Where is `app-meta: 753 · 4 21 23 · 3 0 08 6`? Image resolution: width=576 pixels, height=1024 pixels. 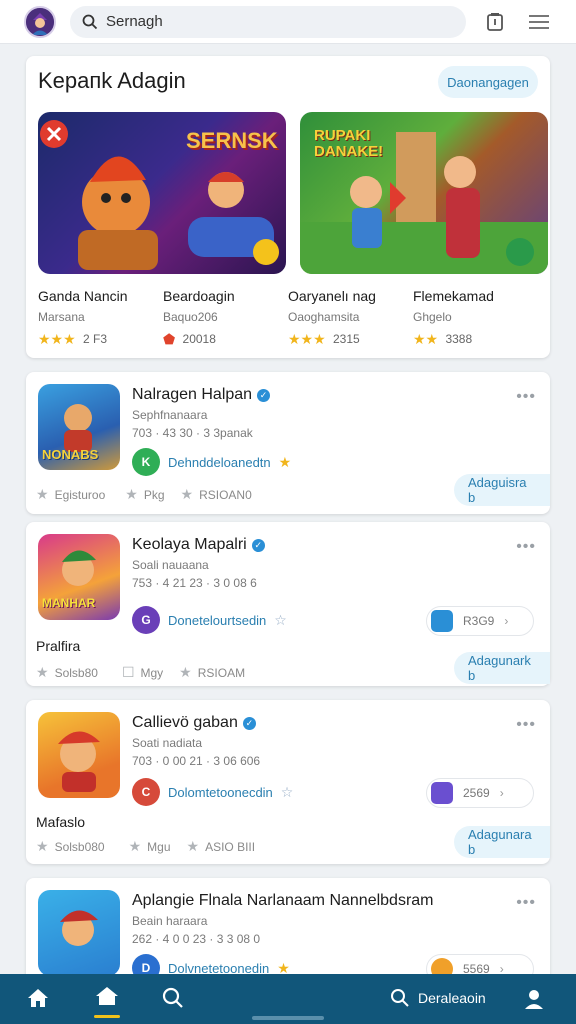 app-meta: 753 · 4 21 23 · 3 0 08 6 is located at coordinates (194, 583).